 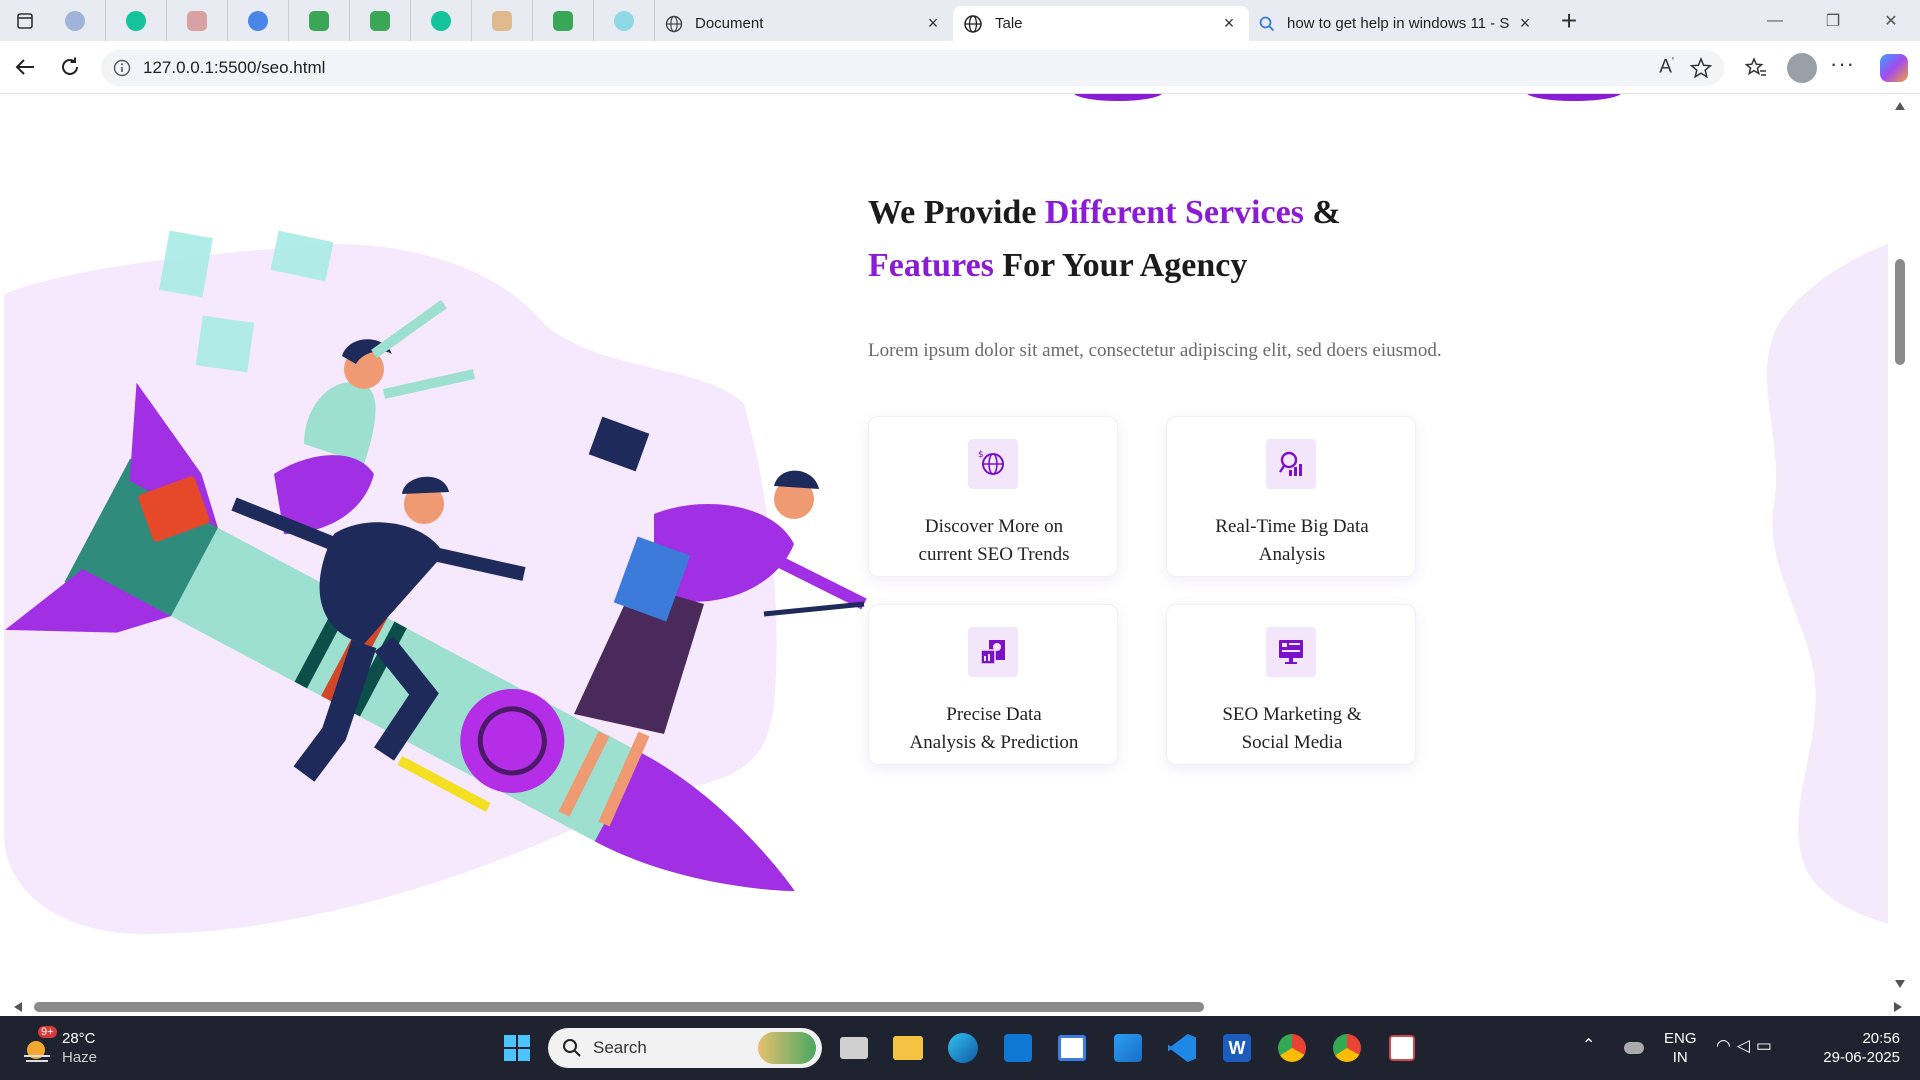 I want to click on vertical-scroll-thumb, so click(x=1900, y=312).